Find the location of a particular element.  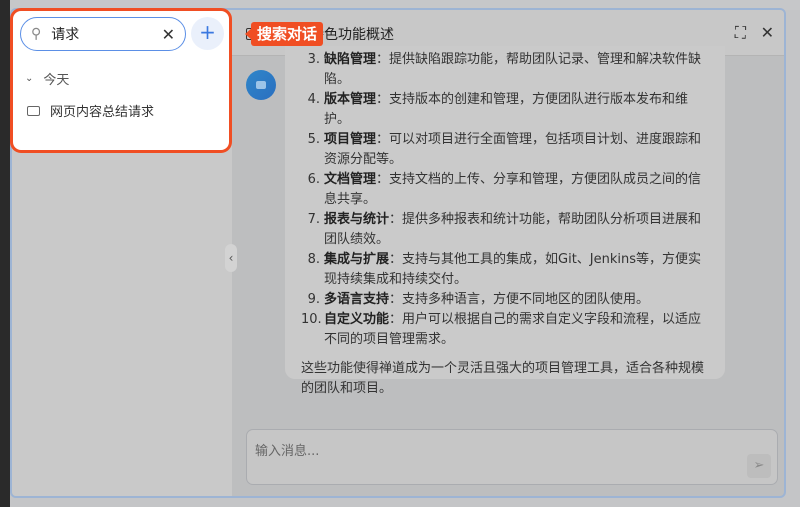

annotation-callout: 搜索对话 is located at coordinates (284, 34).